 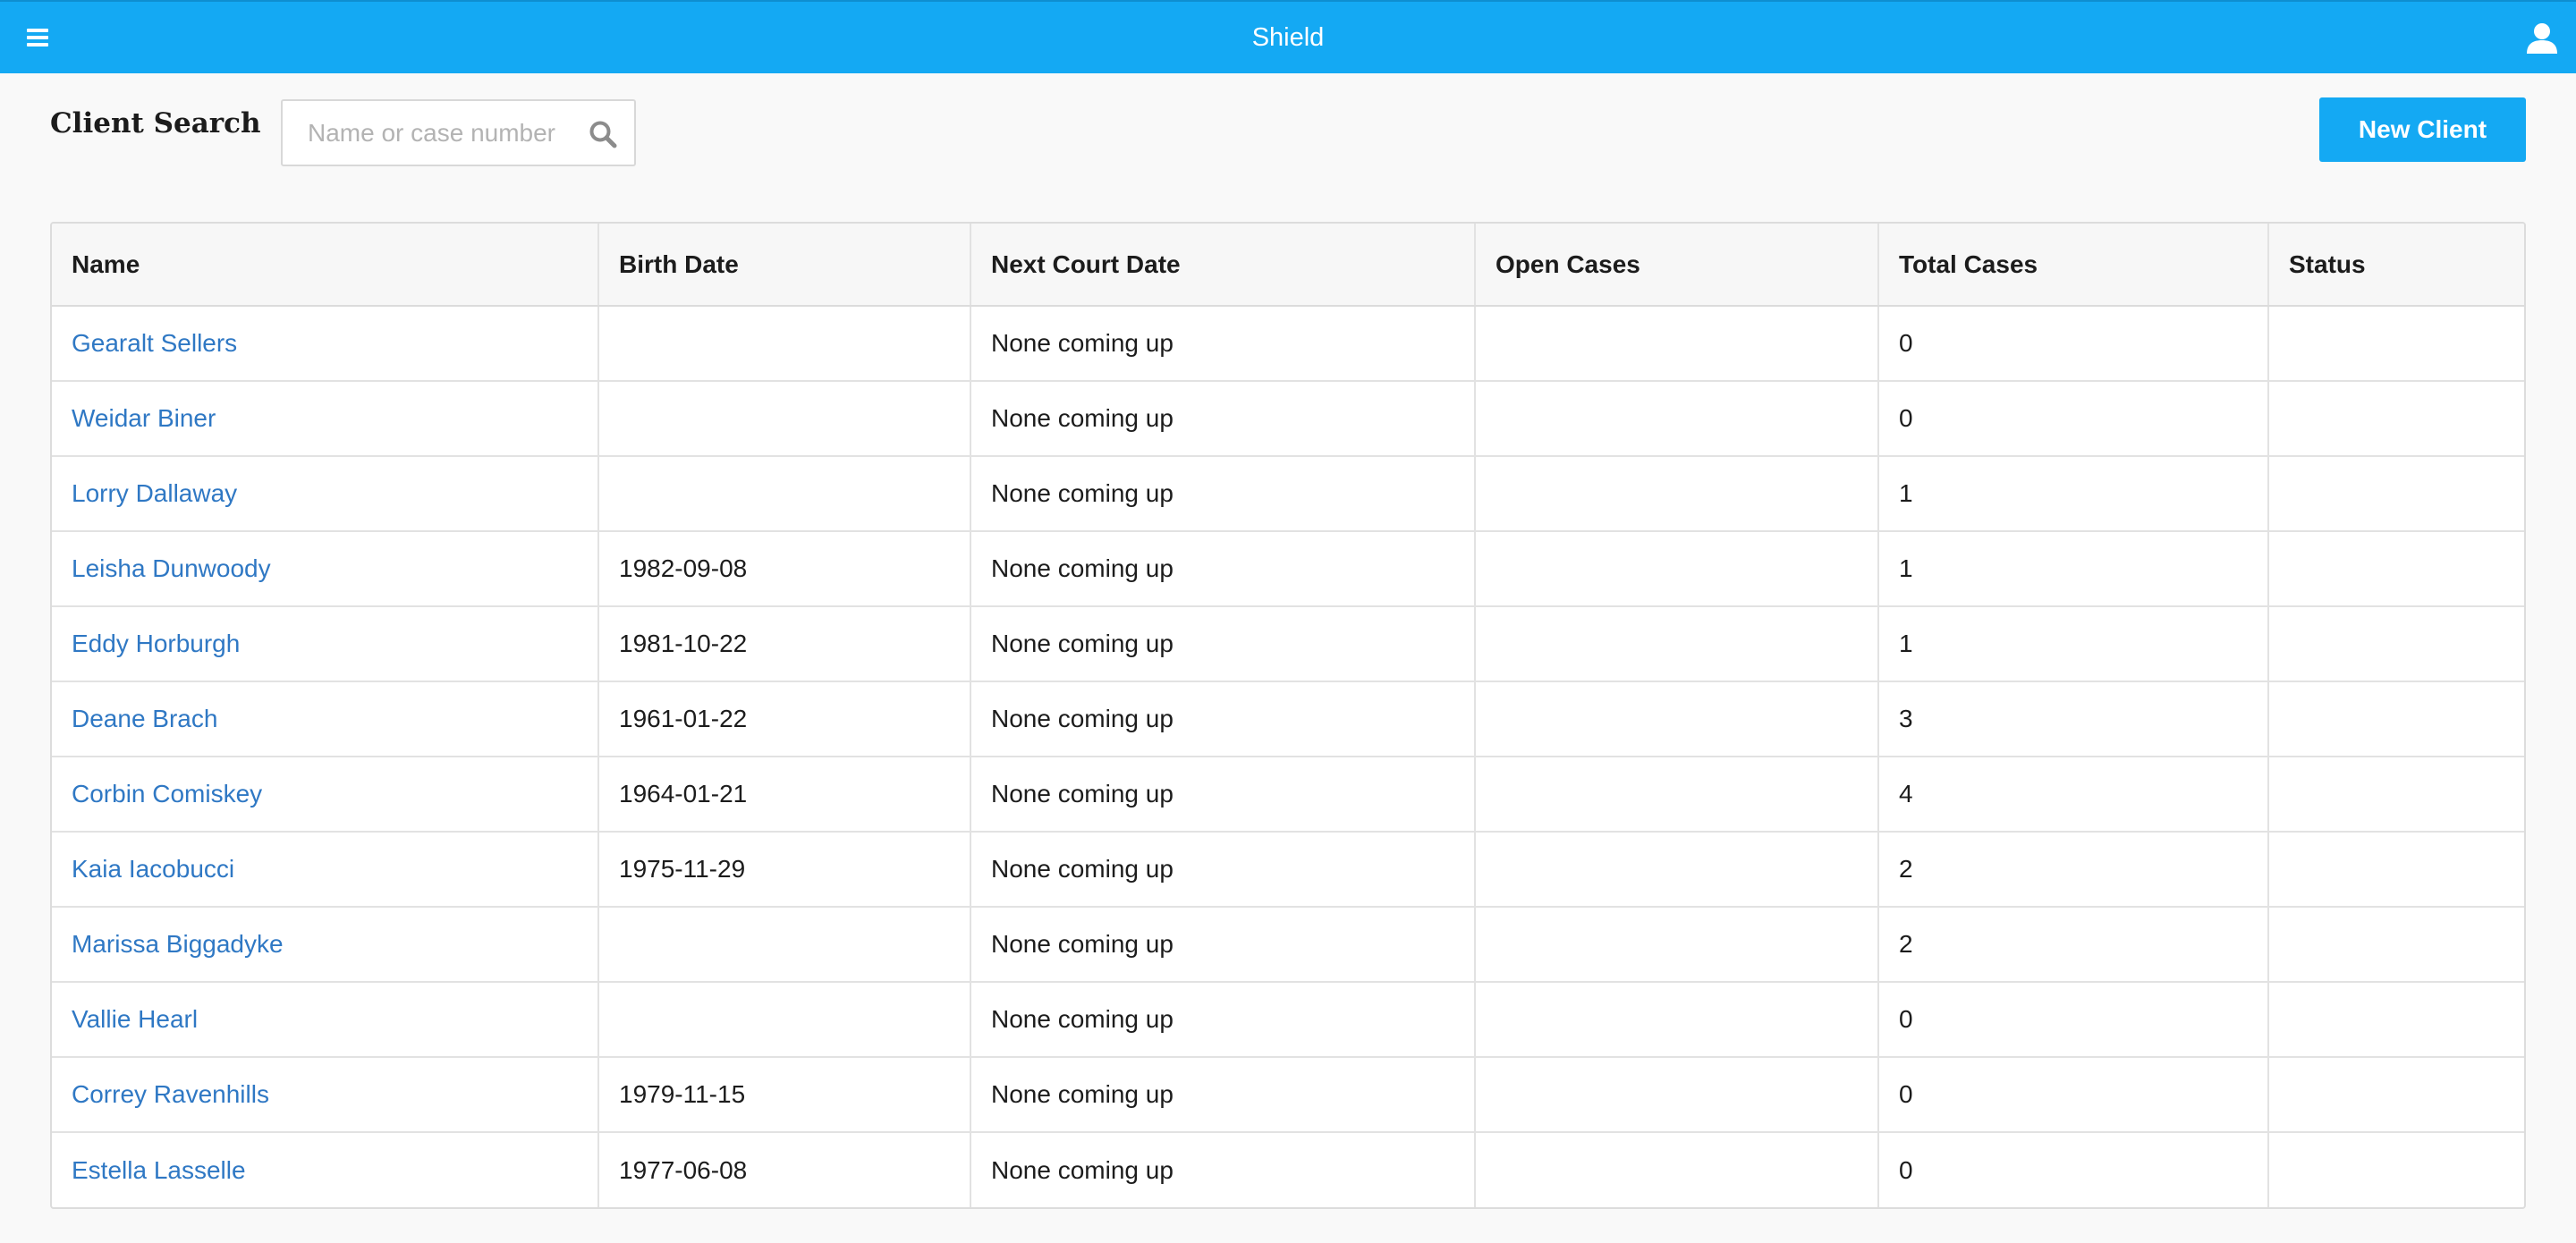 I want to click on cell-name: Lorry Dallaway, so click(x=325, y=494).